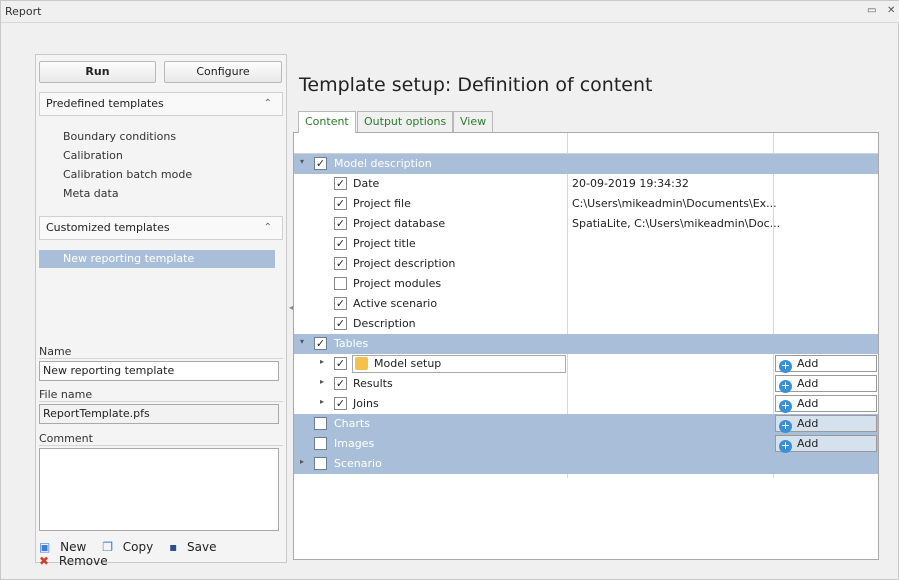 Image resolution: width=899 pixels, height=580 pixels. Describe the element at coordinates (630, 183) in the screenshot. I see `row-value: 20-09-2019 19:34:32` at that location.